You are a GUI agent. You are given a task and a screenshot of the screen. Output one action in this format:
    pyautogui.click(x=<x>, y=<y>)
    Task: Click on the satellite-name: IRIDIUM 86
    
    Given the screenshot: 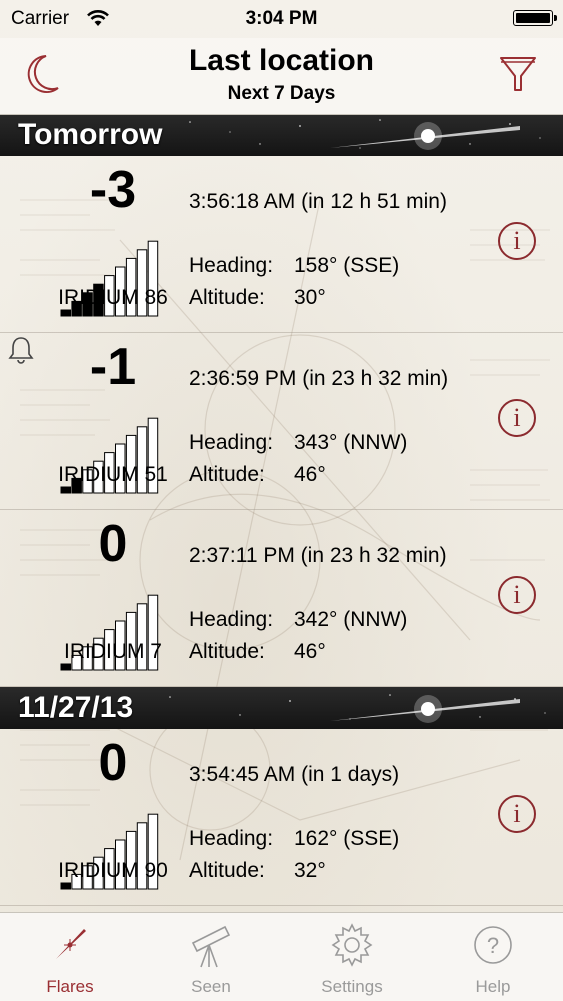 What is the action you would take?
    pyautogui.click(x=113, y=297)
    